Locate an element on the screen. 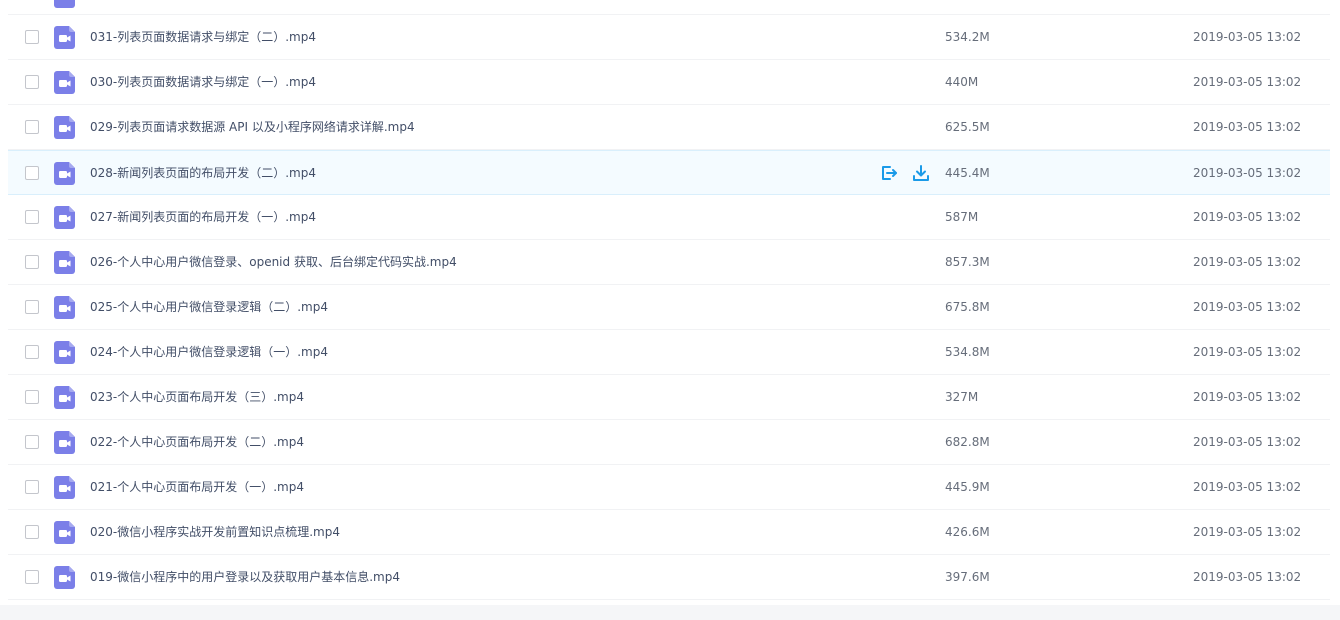 The image size is (1340, 620). file-name: 023-个人中心页面布局开发（三）.mp4 is located at coordinates (197, 397).